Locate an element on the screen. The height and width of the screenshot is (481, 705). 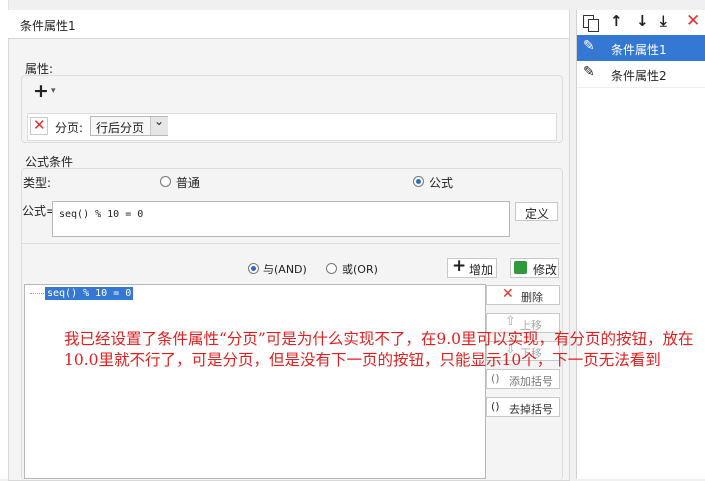
arrow-up-icon: ⇧ is located at coordinates (510, 321).